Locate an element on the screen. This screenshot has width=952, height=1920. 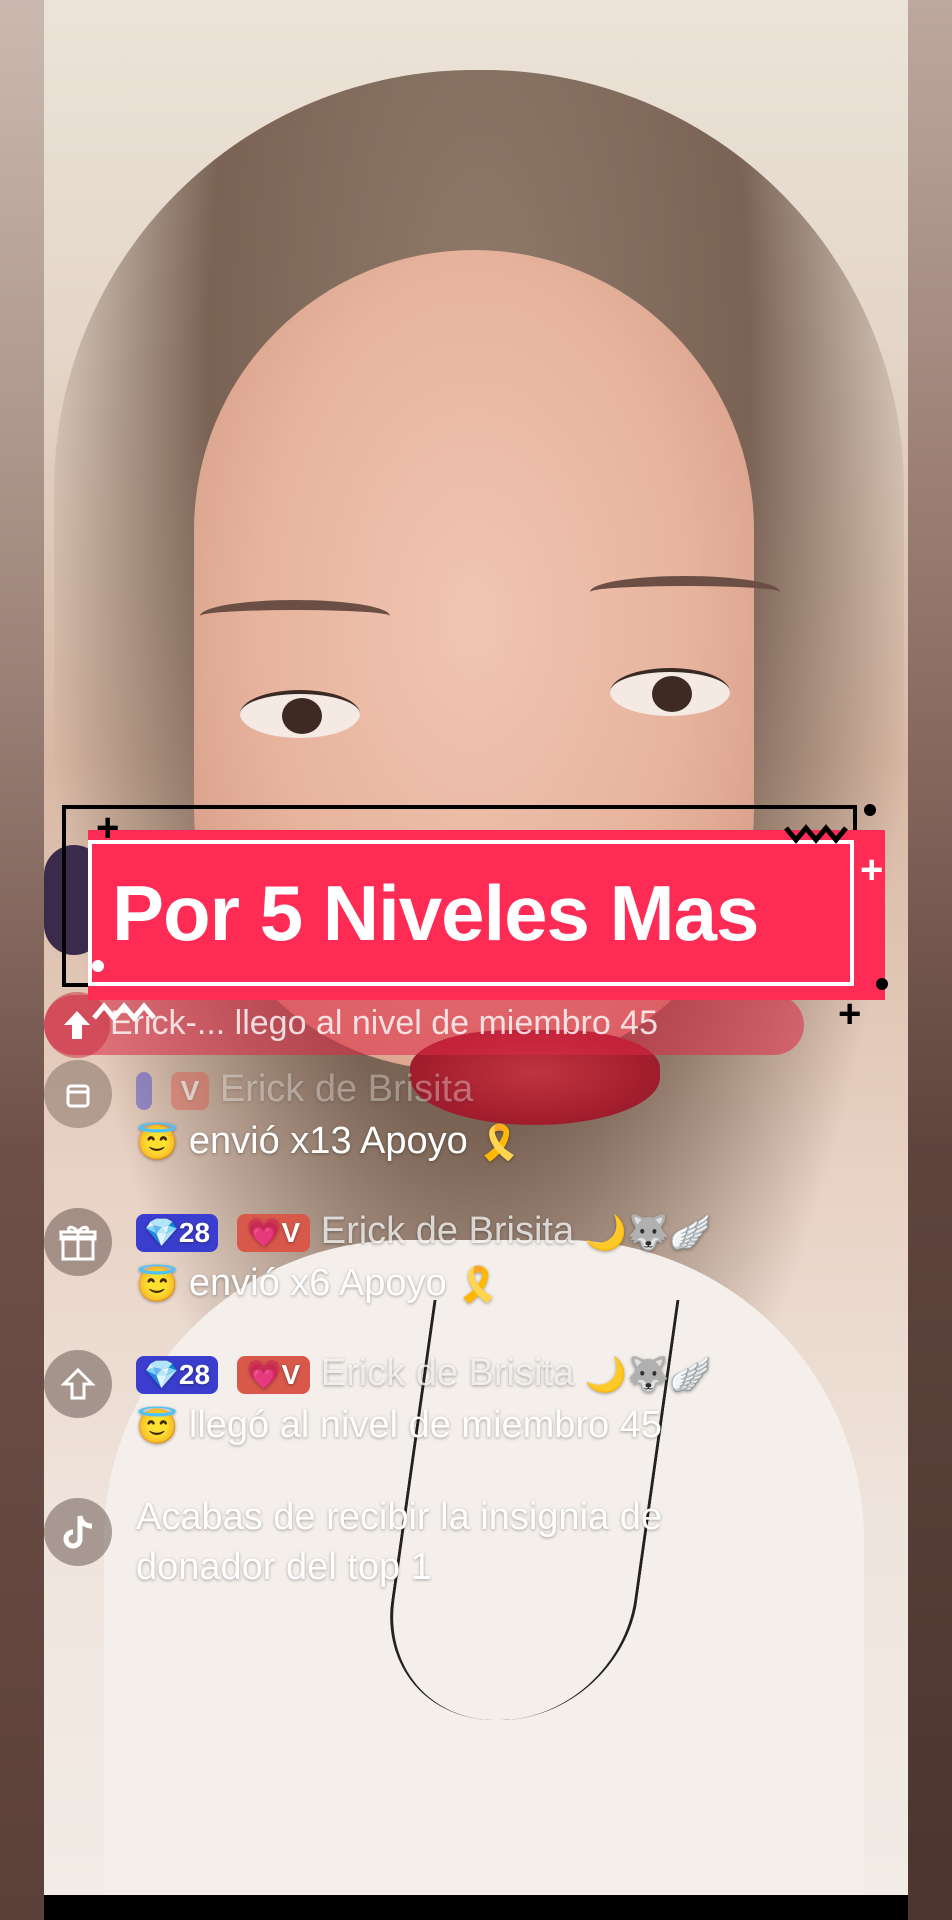
chat-message-text: envió x13 Apoyo is located at coordinates (328, 1141).